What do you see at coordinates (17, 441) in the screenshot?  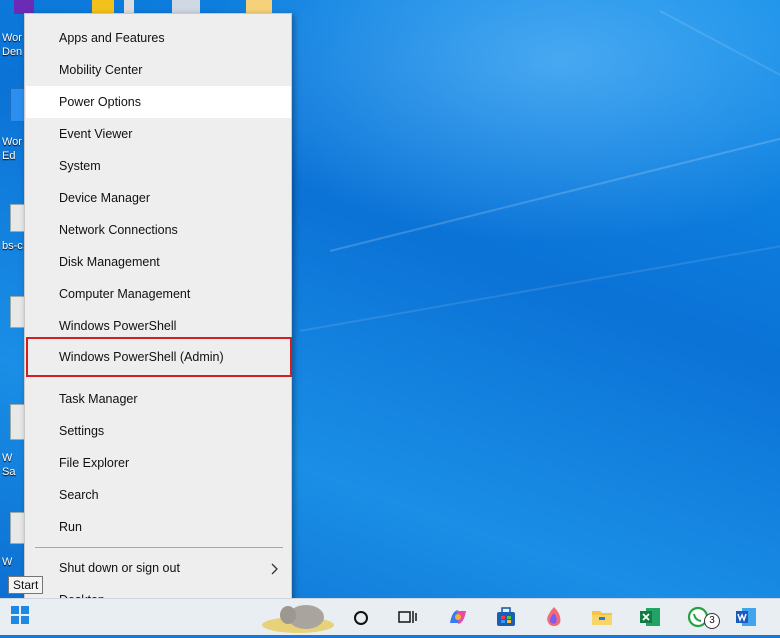 I see `desktop-shortcut: W Sa` at bounding box center [17, 441].